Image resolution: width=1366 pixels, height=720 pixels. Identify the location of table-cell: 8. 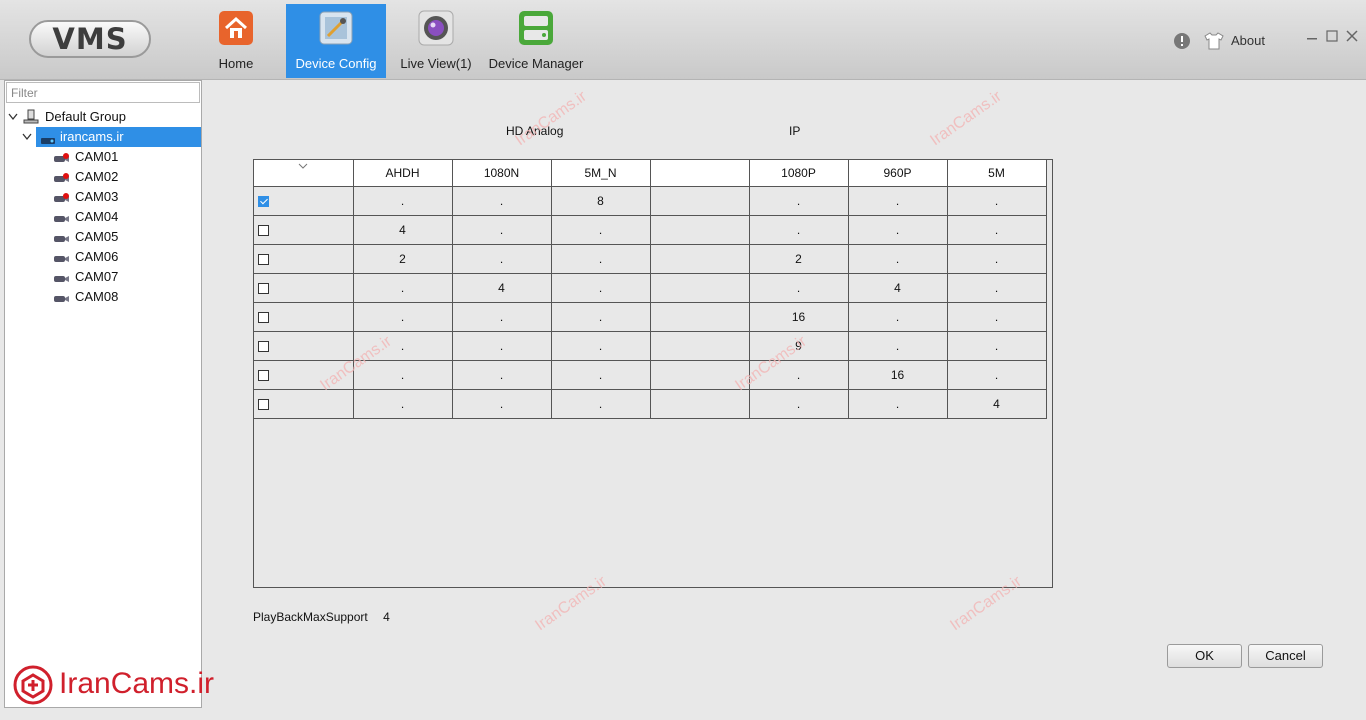
(600, 201).